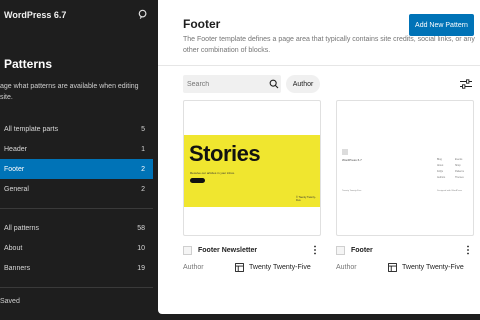 The height and width of the screenshot is (320, 480). What do you see at coordinates (466, 84) in the screenshot?
I see `view-options-icon` at bounding box center [466, 84].